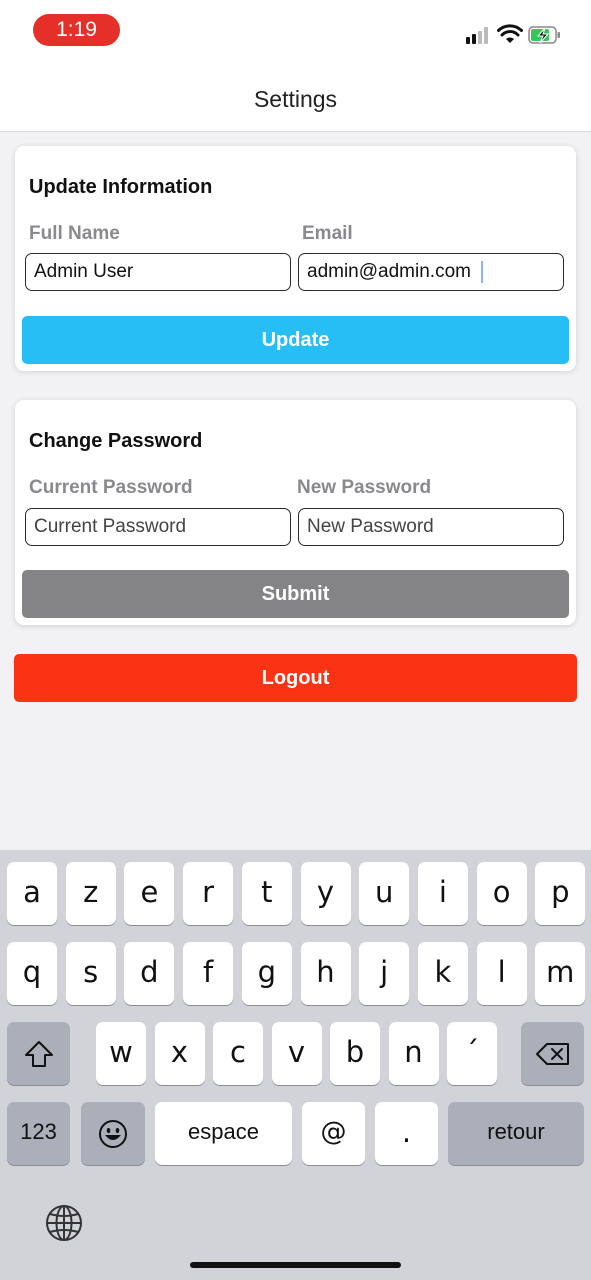 The height and width of the screenshot is (1280, 591). Describe the element at coordinates (116, 441) in the screenshot. I see `change-password-title: Change Password` at that location.